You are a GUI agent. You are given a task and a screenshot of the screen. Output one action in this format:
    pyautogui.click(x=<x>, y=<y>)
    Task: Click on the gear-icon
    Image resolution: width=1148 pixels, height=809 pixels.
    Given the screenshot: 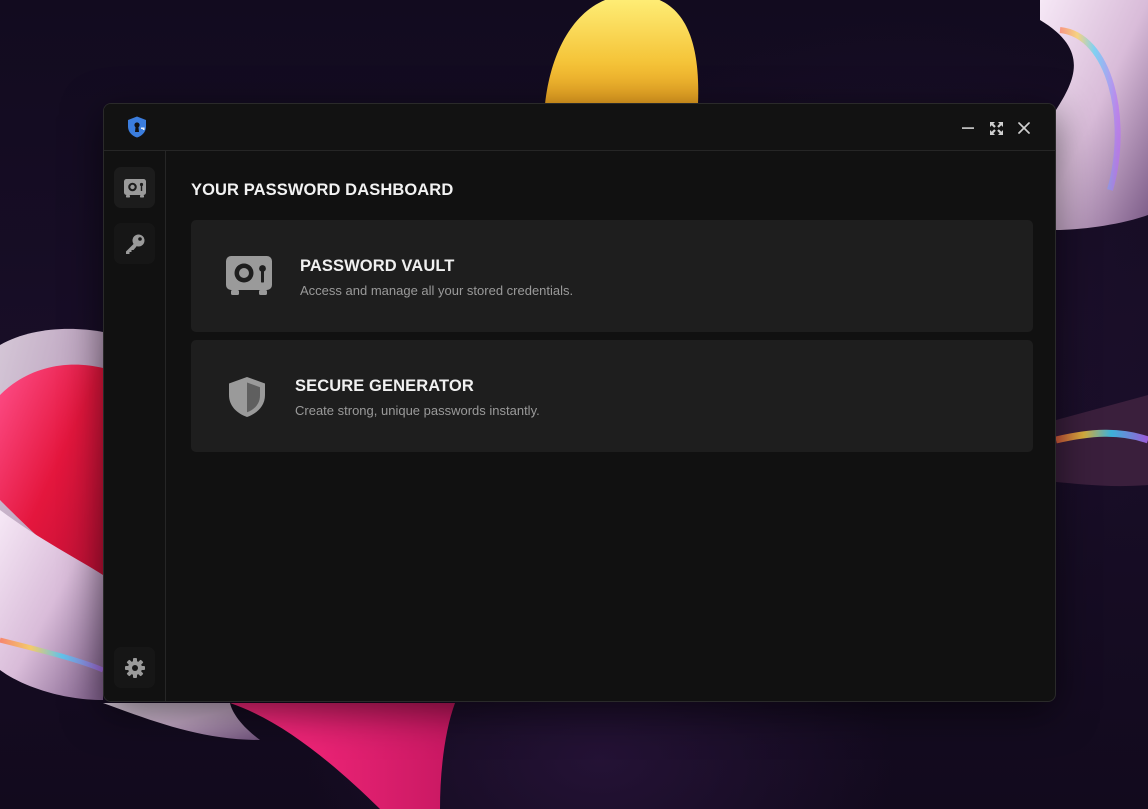 What is the action you would take?
    pyautogui.click(x=134, y=667)
    